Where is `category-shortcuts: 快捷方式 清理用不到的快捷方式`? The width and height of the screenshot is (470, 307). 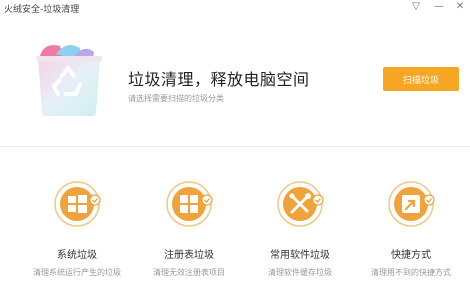 category-shortcuts: 快捷方式 清理用不到的快捷方式 is located at coordinates (411, 229).